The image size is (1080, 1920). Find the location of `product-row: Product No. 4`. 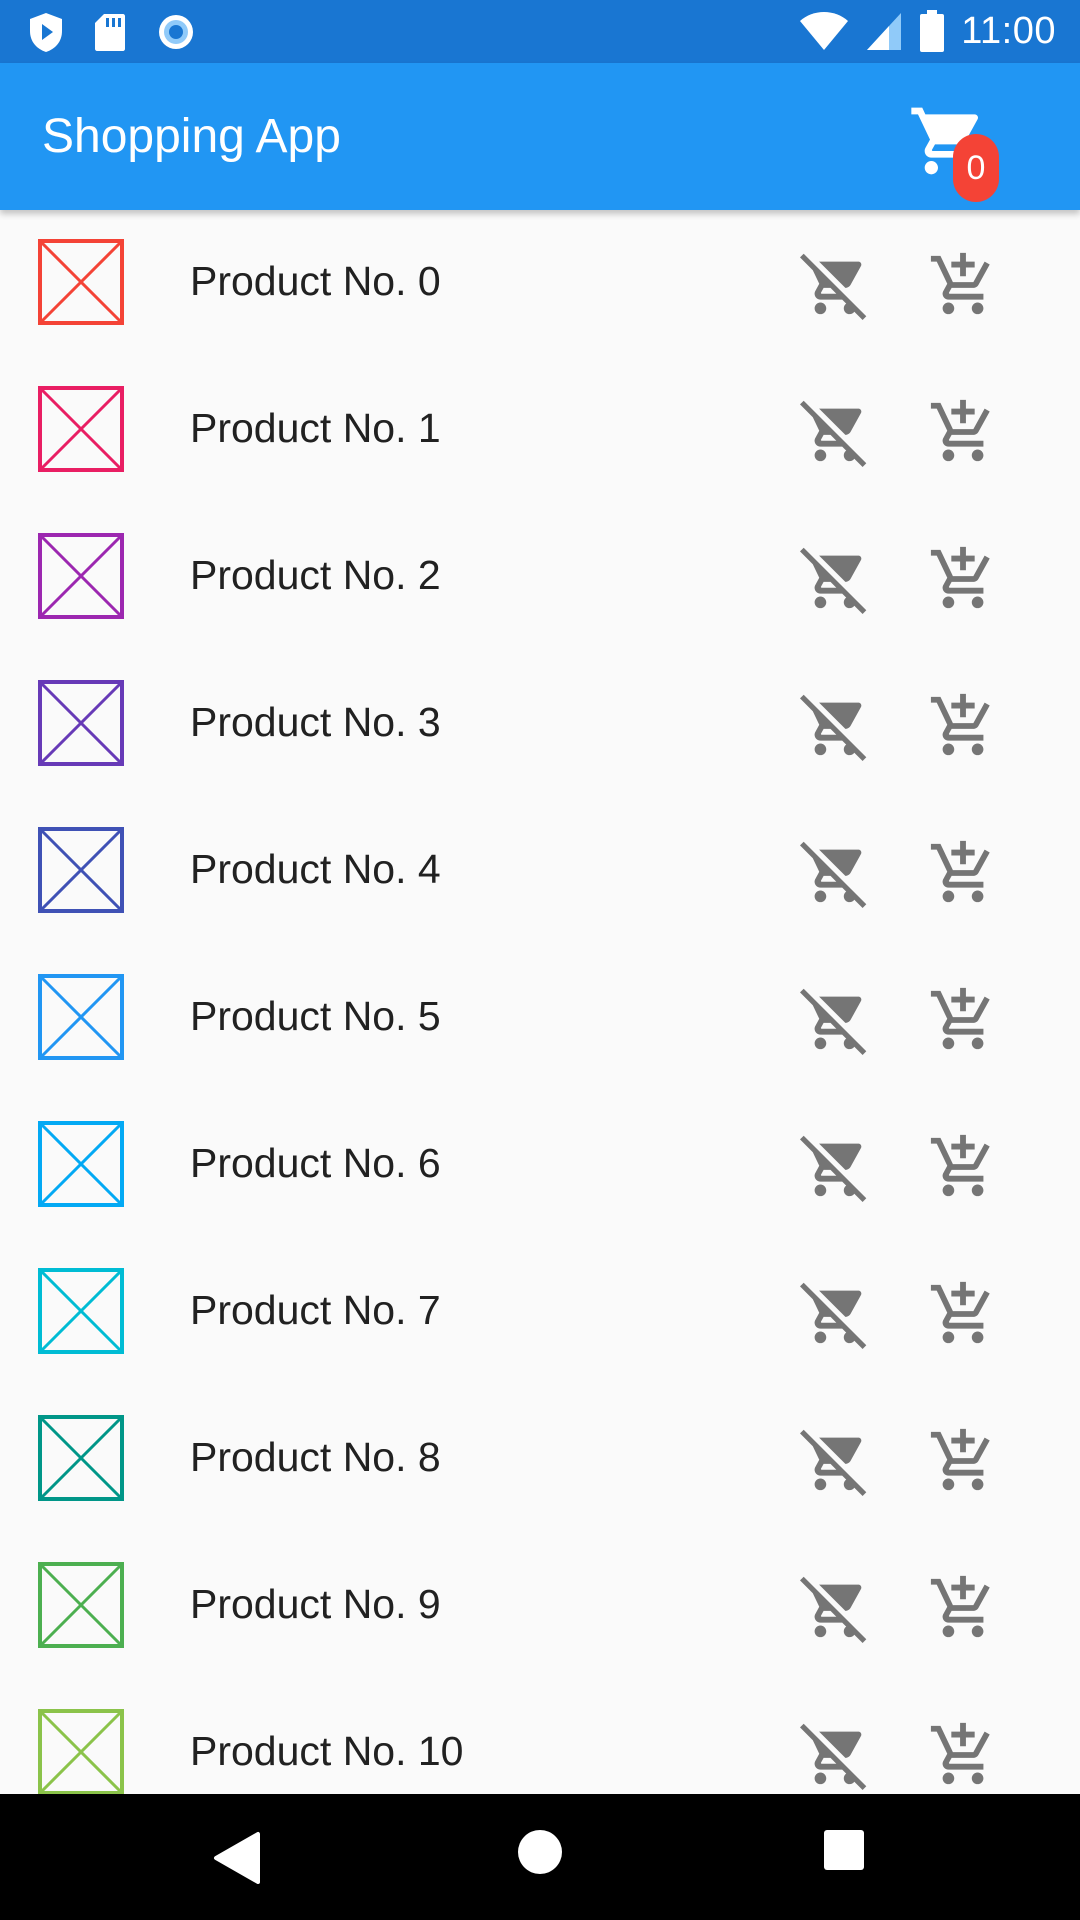

product-row: Product No. 4 is located at coordinates (540, 871).